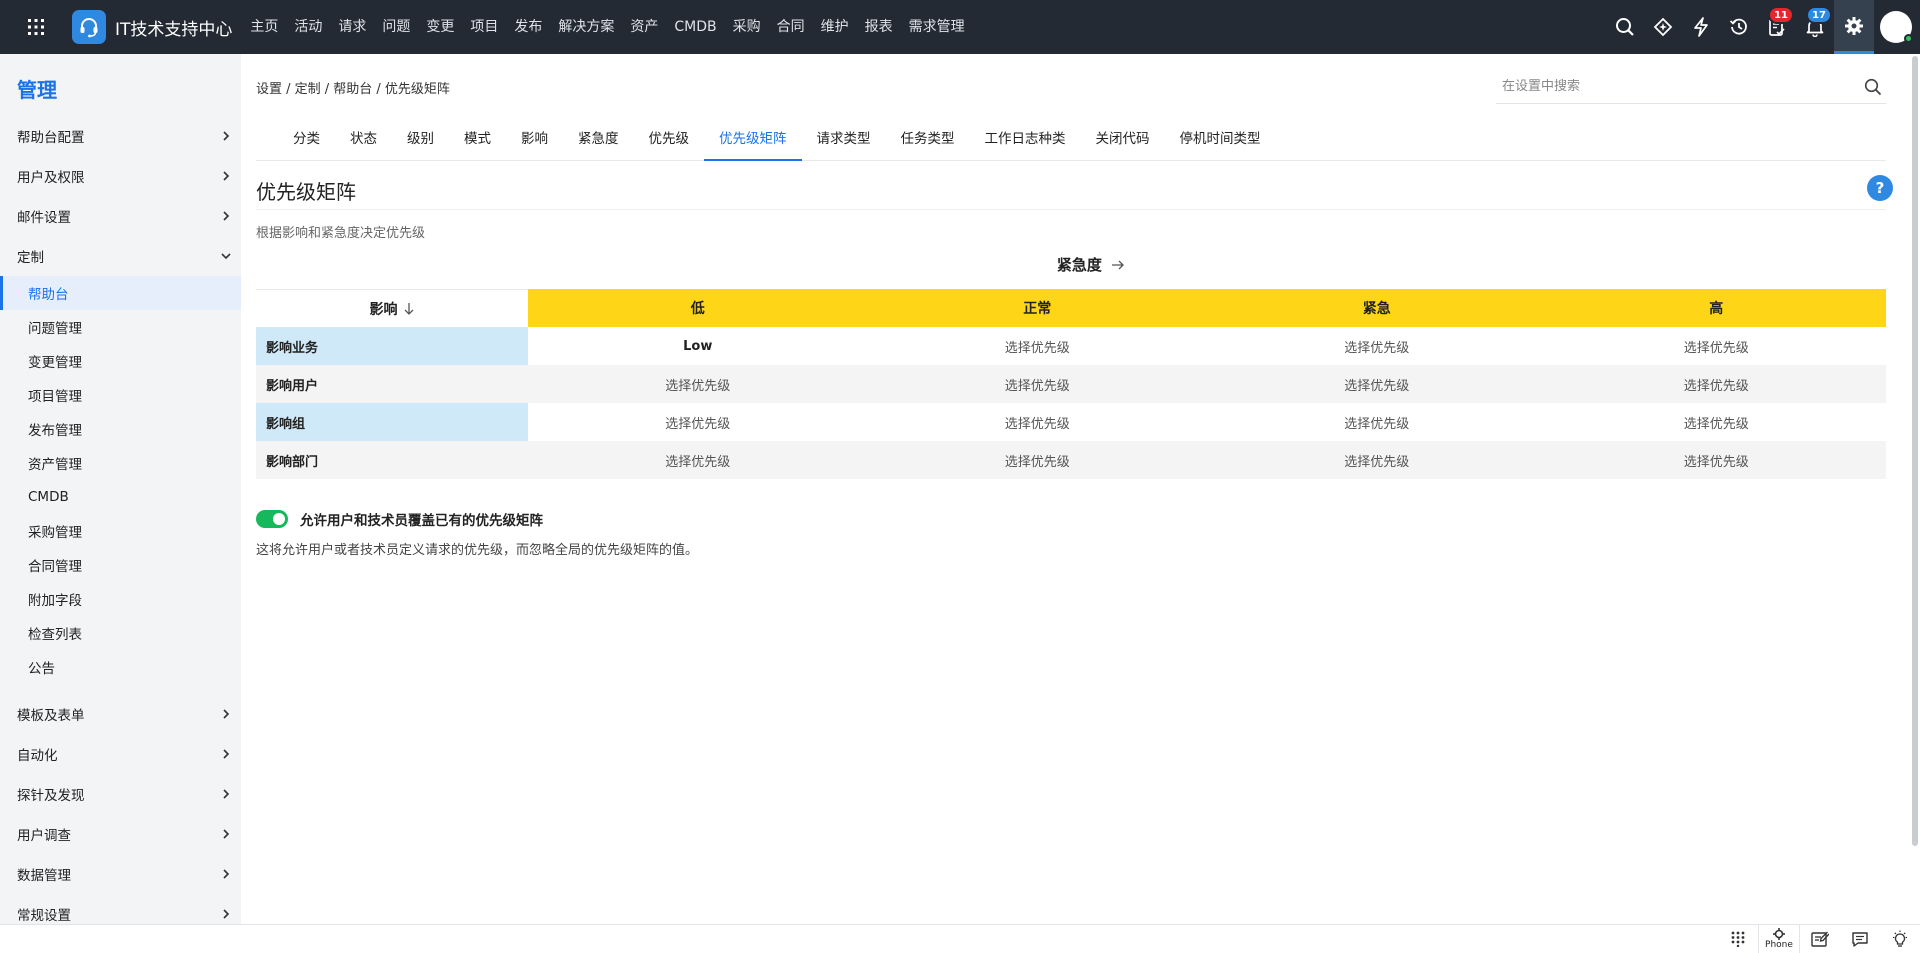 The image size is (1920, 953). I want to click on brand: IT技术支持中心, so click(152, 27).